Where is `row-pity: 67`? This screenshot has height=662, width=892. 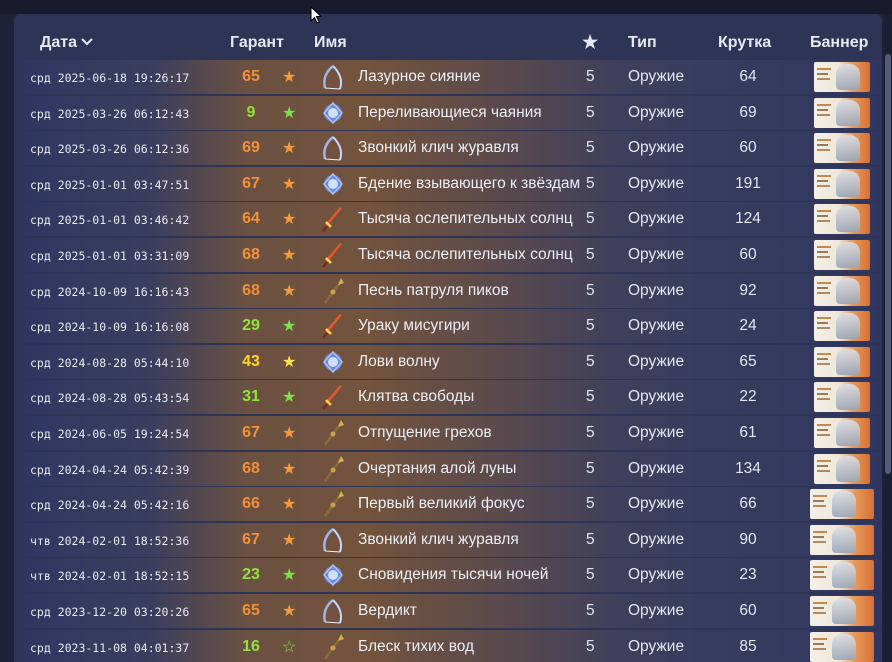
row-pity: 67 is located at coordinates (251, 539).